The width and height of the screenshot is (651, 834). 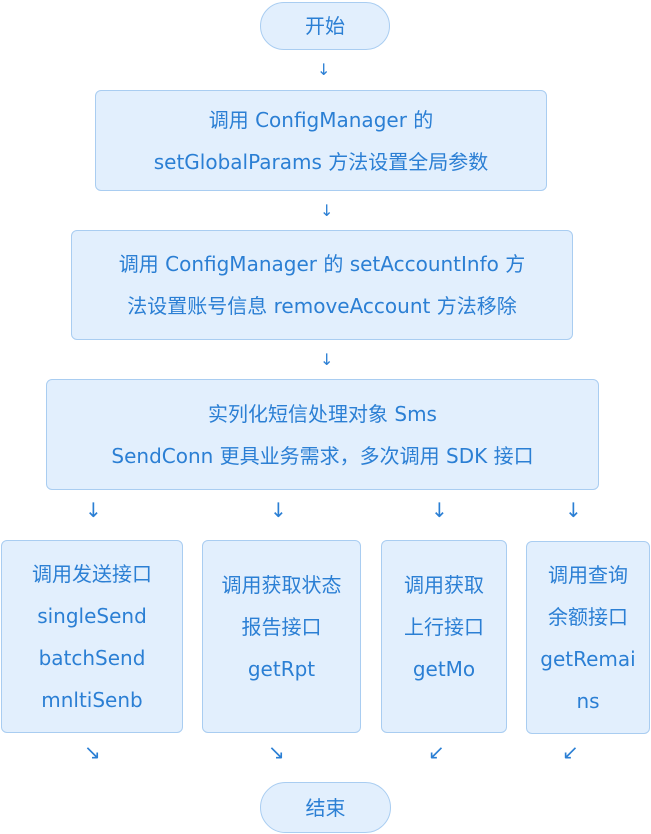 I want to click on branch-line: 余额接口, so click(x=588, y=616).